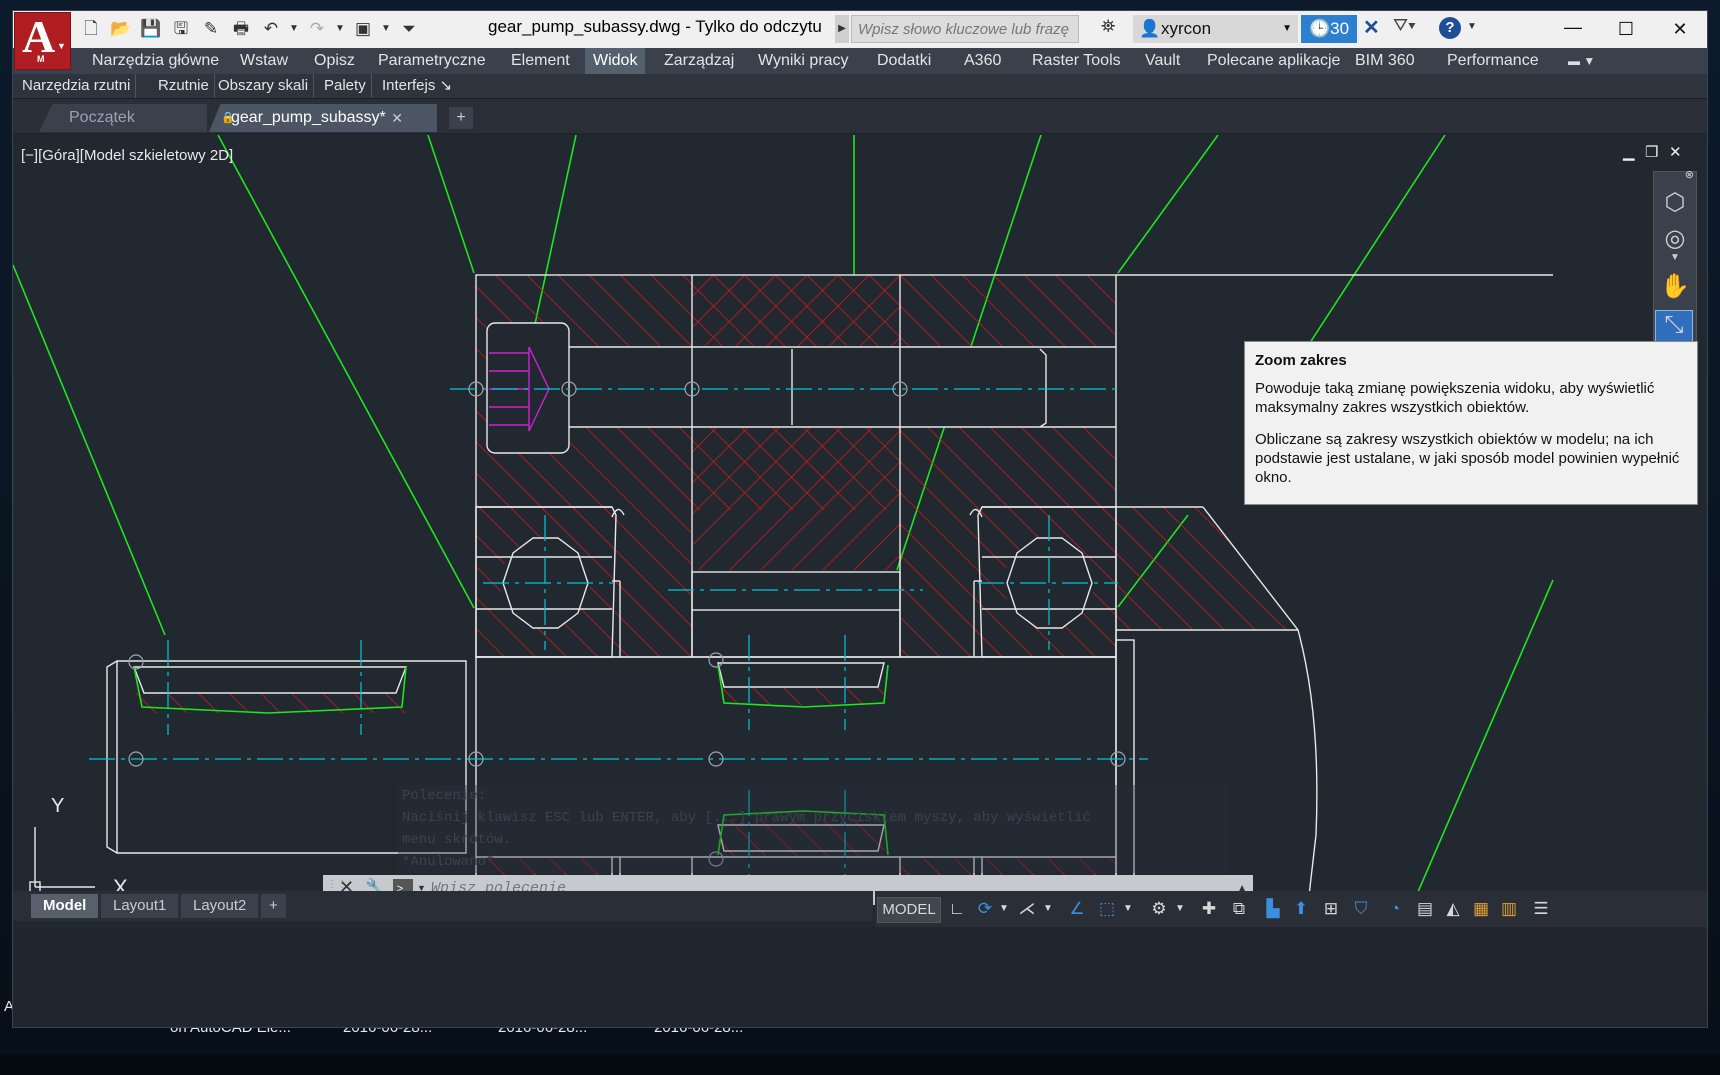  Describe the element at coordinates (904, 61) in the screenshot. I see `tab-addins: Dodatki` at that location.